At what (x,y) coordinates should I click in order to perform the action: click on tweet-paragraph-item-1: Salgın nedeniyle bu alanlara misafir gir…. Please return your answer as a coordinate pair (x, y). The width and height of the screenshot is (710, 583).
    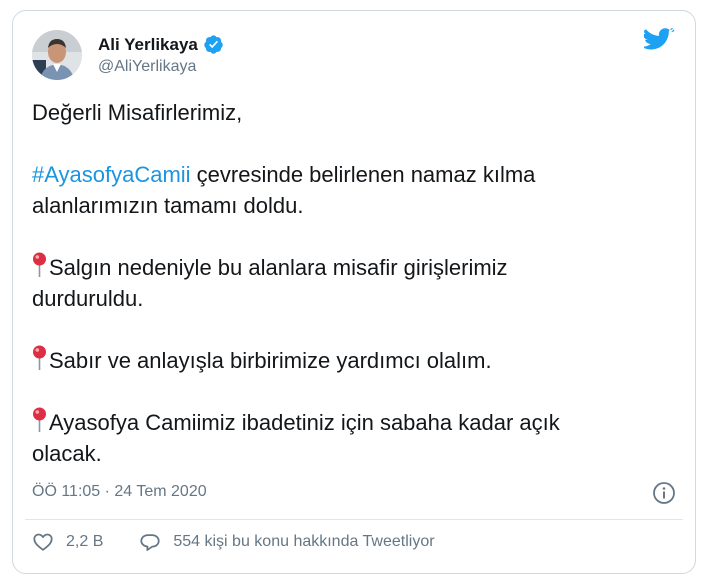
    Looking at the image, I should click on (332, 283).